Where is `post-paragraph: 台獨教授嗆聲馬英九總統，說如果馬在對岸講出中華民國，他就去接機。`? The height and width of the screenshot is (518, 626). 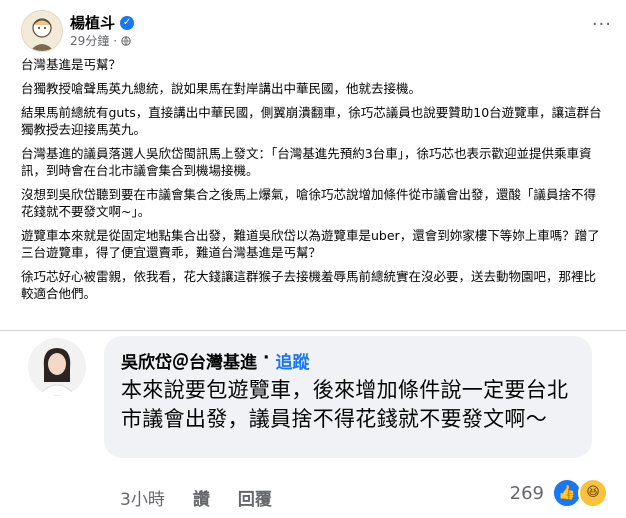
post-paragraph: 台獨教授嗆聲馬英九總統，說如果馬在對岸講出中華民國，他就去接機。 is located at coordinates (221, 88).